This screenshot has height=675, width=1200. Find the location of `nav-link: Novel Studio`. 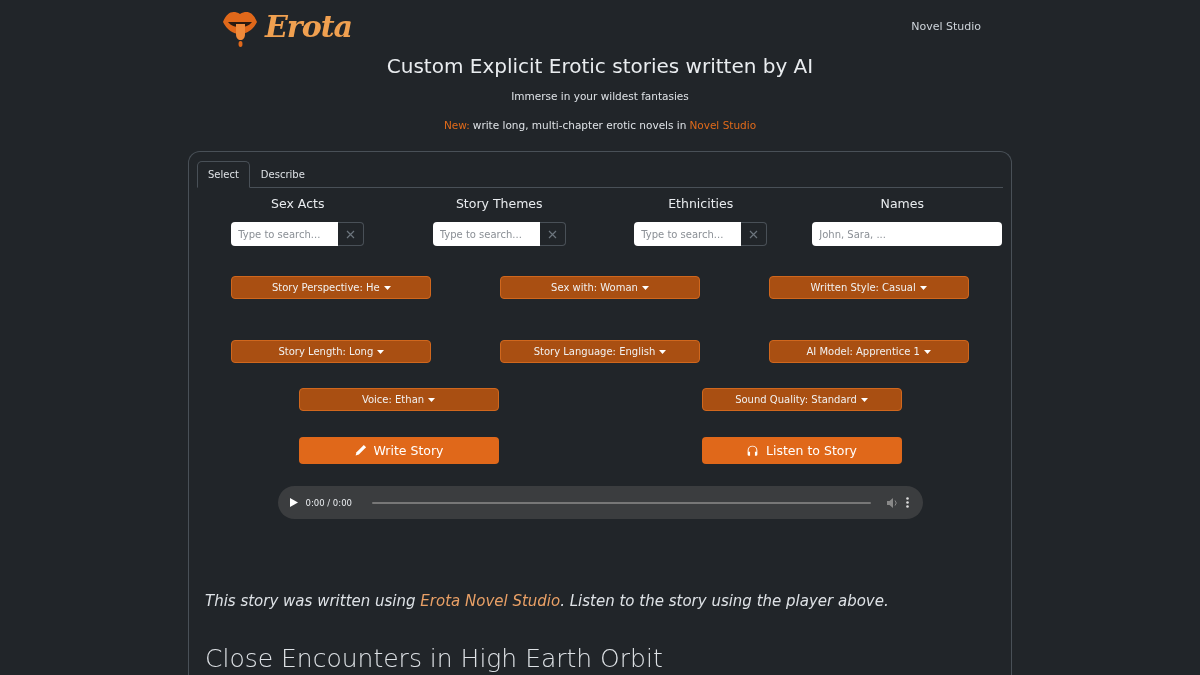

nav-link: Novel Studio is located at coordinates (946, 26).